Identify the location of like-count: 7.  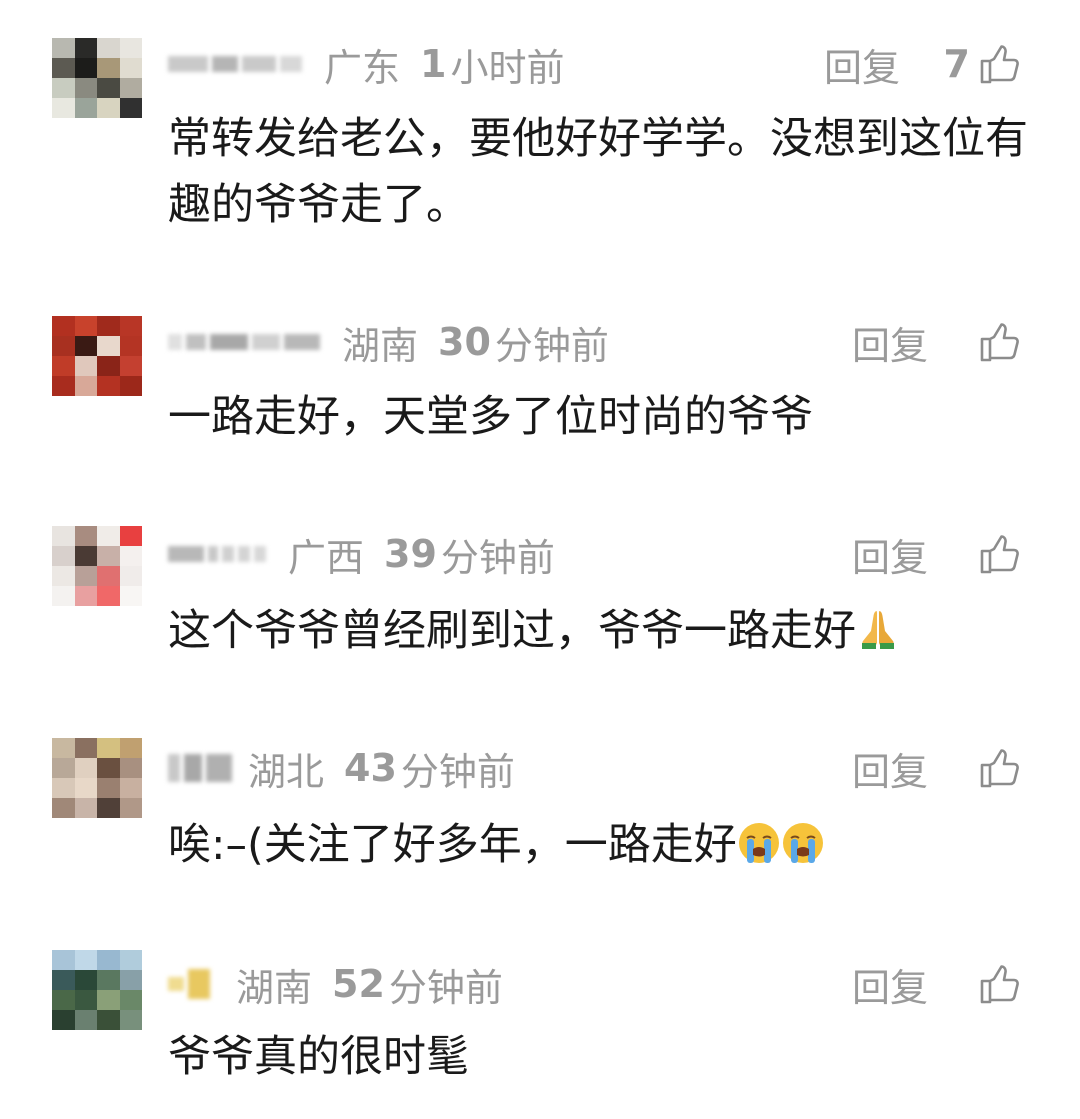
(956, 64).